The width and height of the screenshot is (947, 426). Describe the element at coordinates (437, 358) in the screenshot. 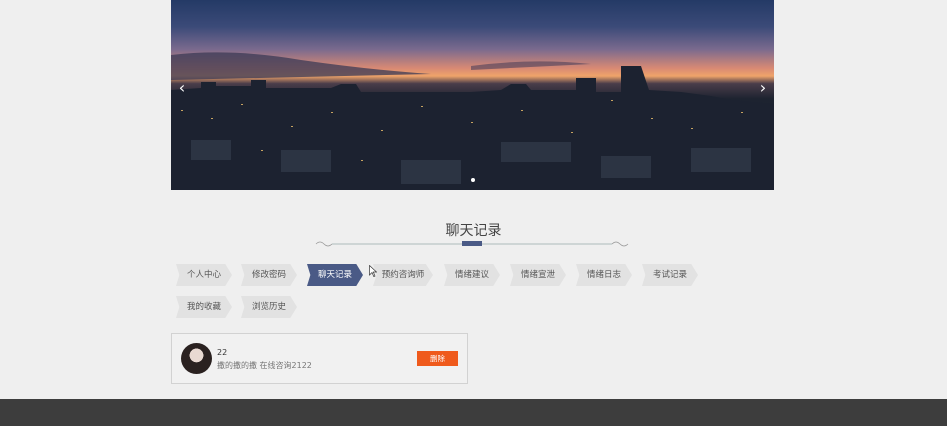

I see `delete-button: 删除` at that location.